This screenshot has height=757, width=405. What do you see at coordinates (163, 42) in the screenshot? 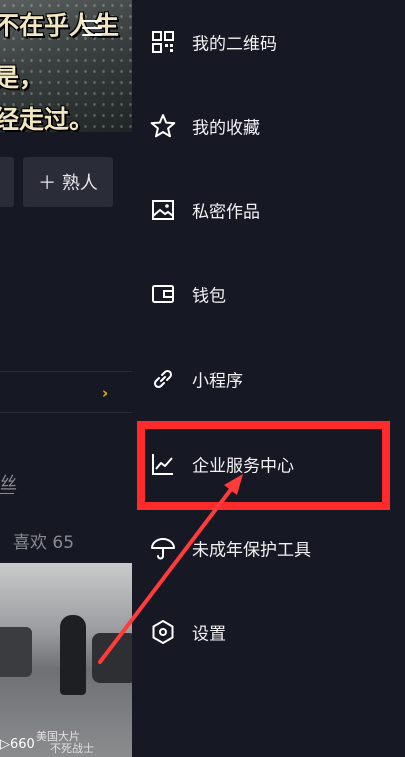
I see `qr-code-icon` at bounding box center [163, 42].